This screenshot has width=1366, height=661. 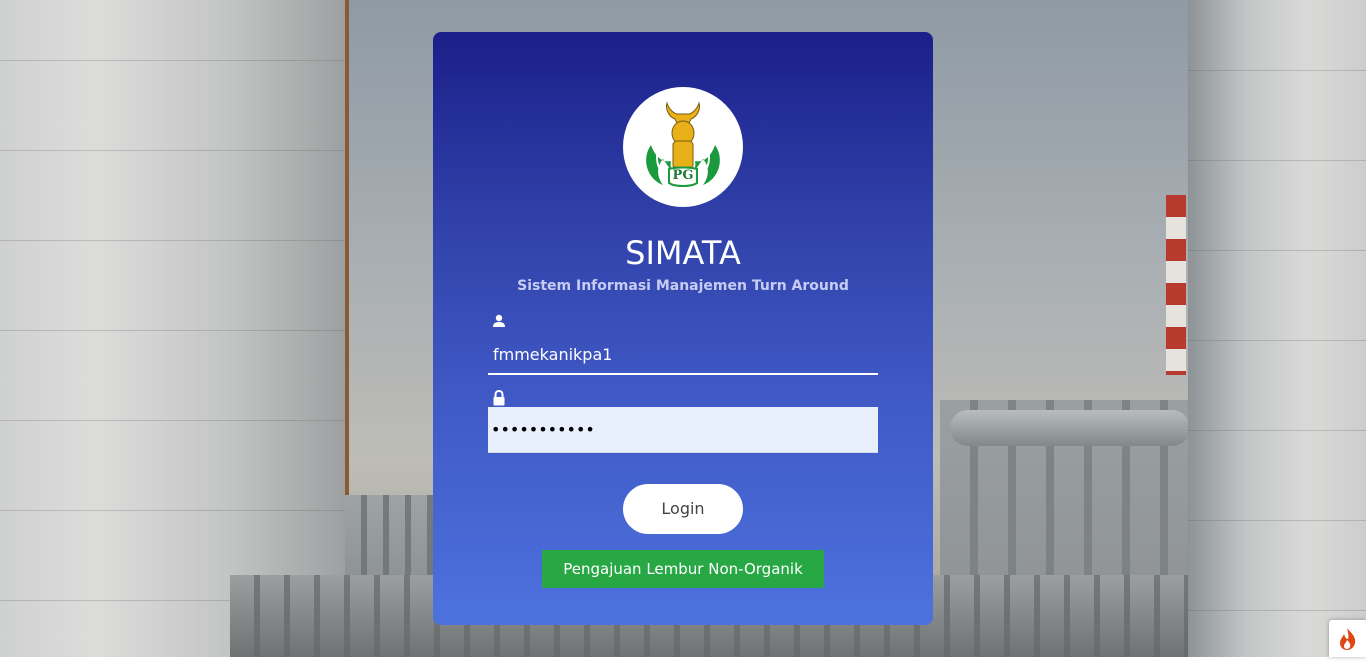 What do you see at coordinates (499, 320) in the screenshot?
I see `user-icon` at bounding box center [499, 320].